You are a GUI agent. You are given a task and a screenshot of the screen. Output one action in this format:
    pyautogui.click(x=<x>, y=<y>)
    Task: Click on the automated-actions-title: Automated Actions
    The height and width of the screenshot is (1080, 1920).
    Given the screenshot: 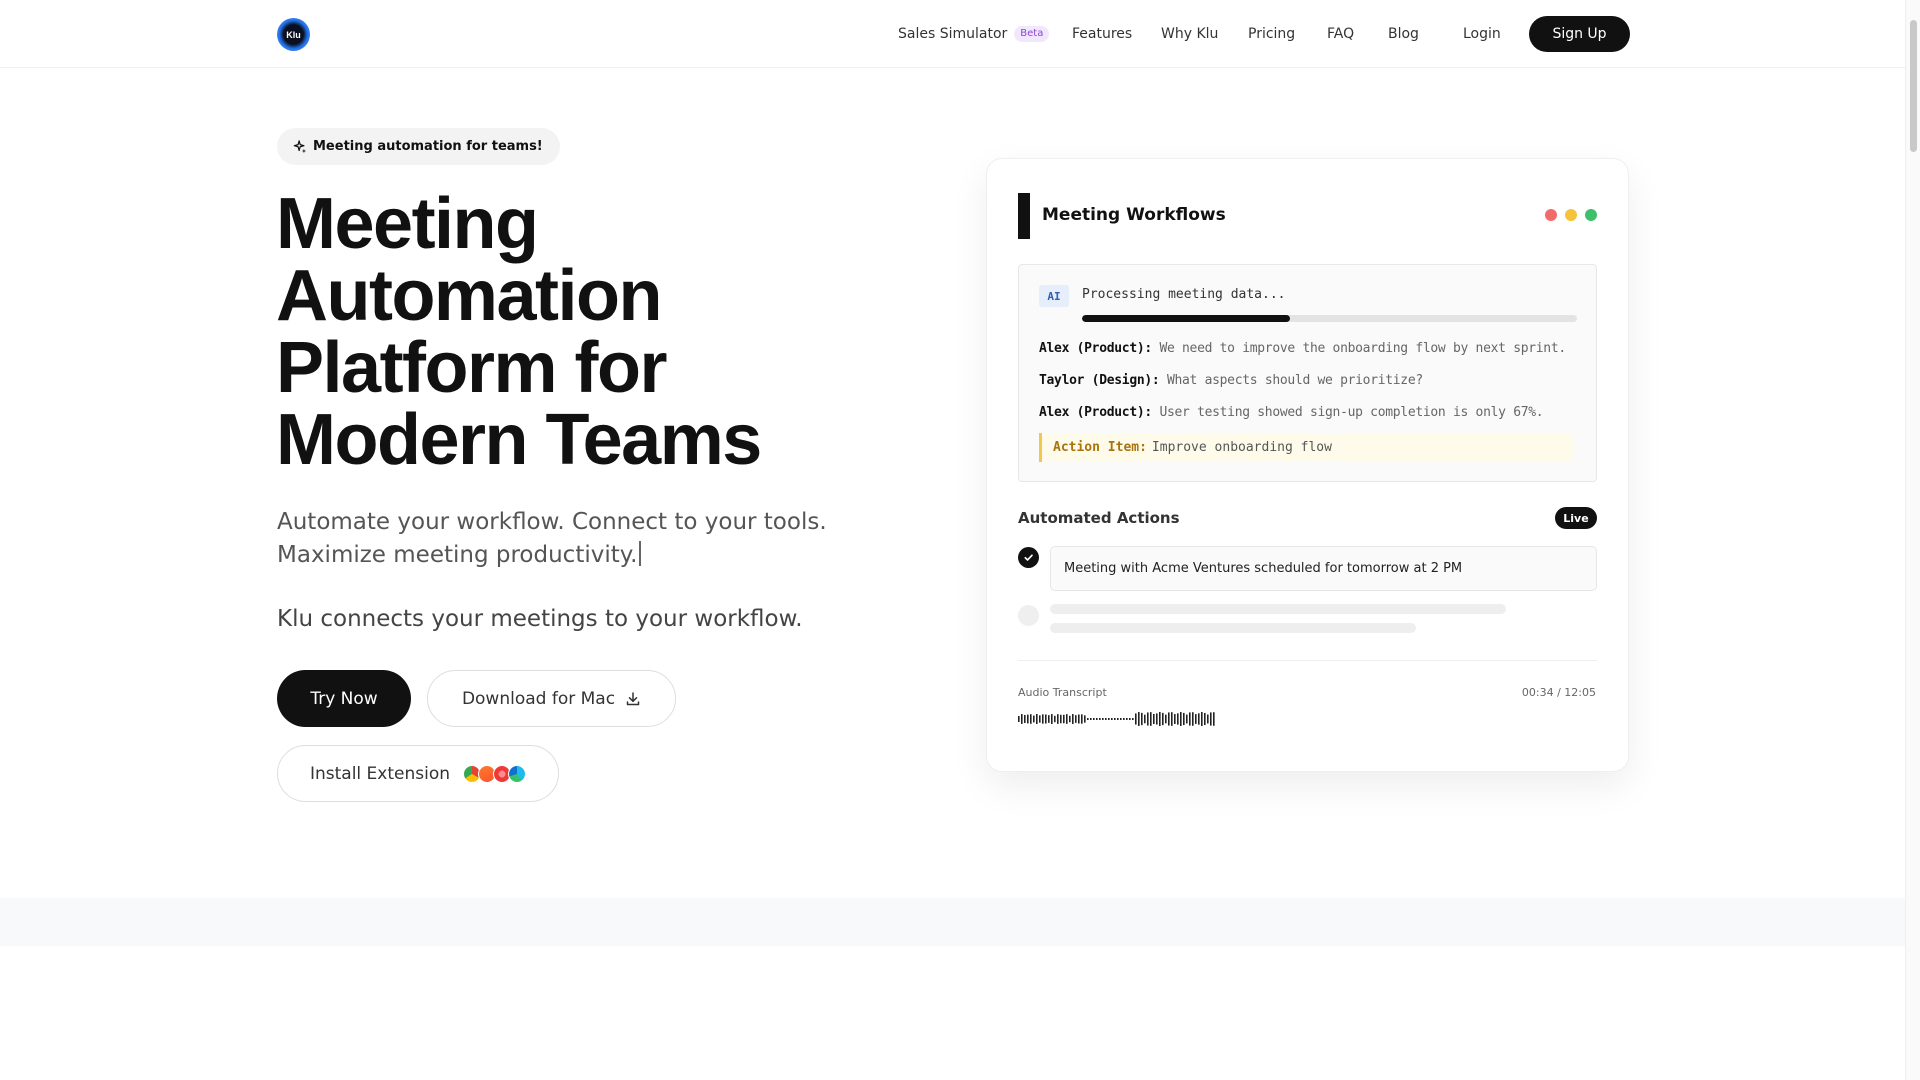 What is the action you would take?
    pyautogui.click(x=1099, y=518)
    